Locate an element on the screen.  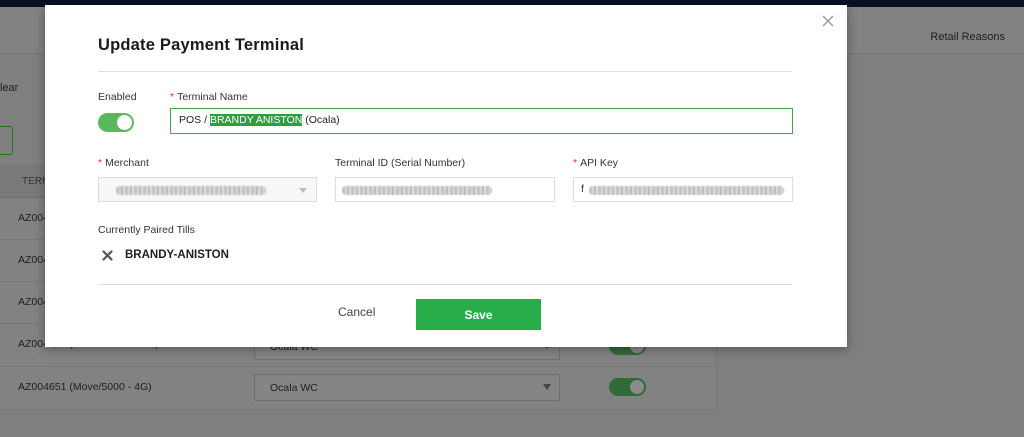
enabled-toggle is located at coordinates (116, 122).